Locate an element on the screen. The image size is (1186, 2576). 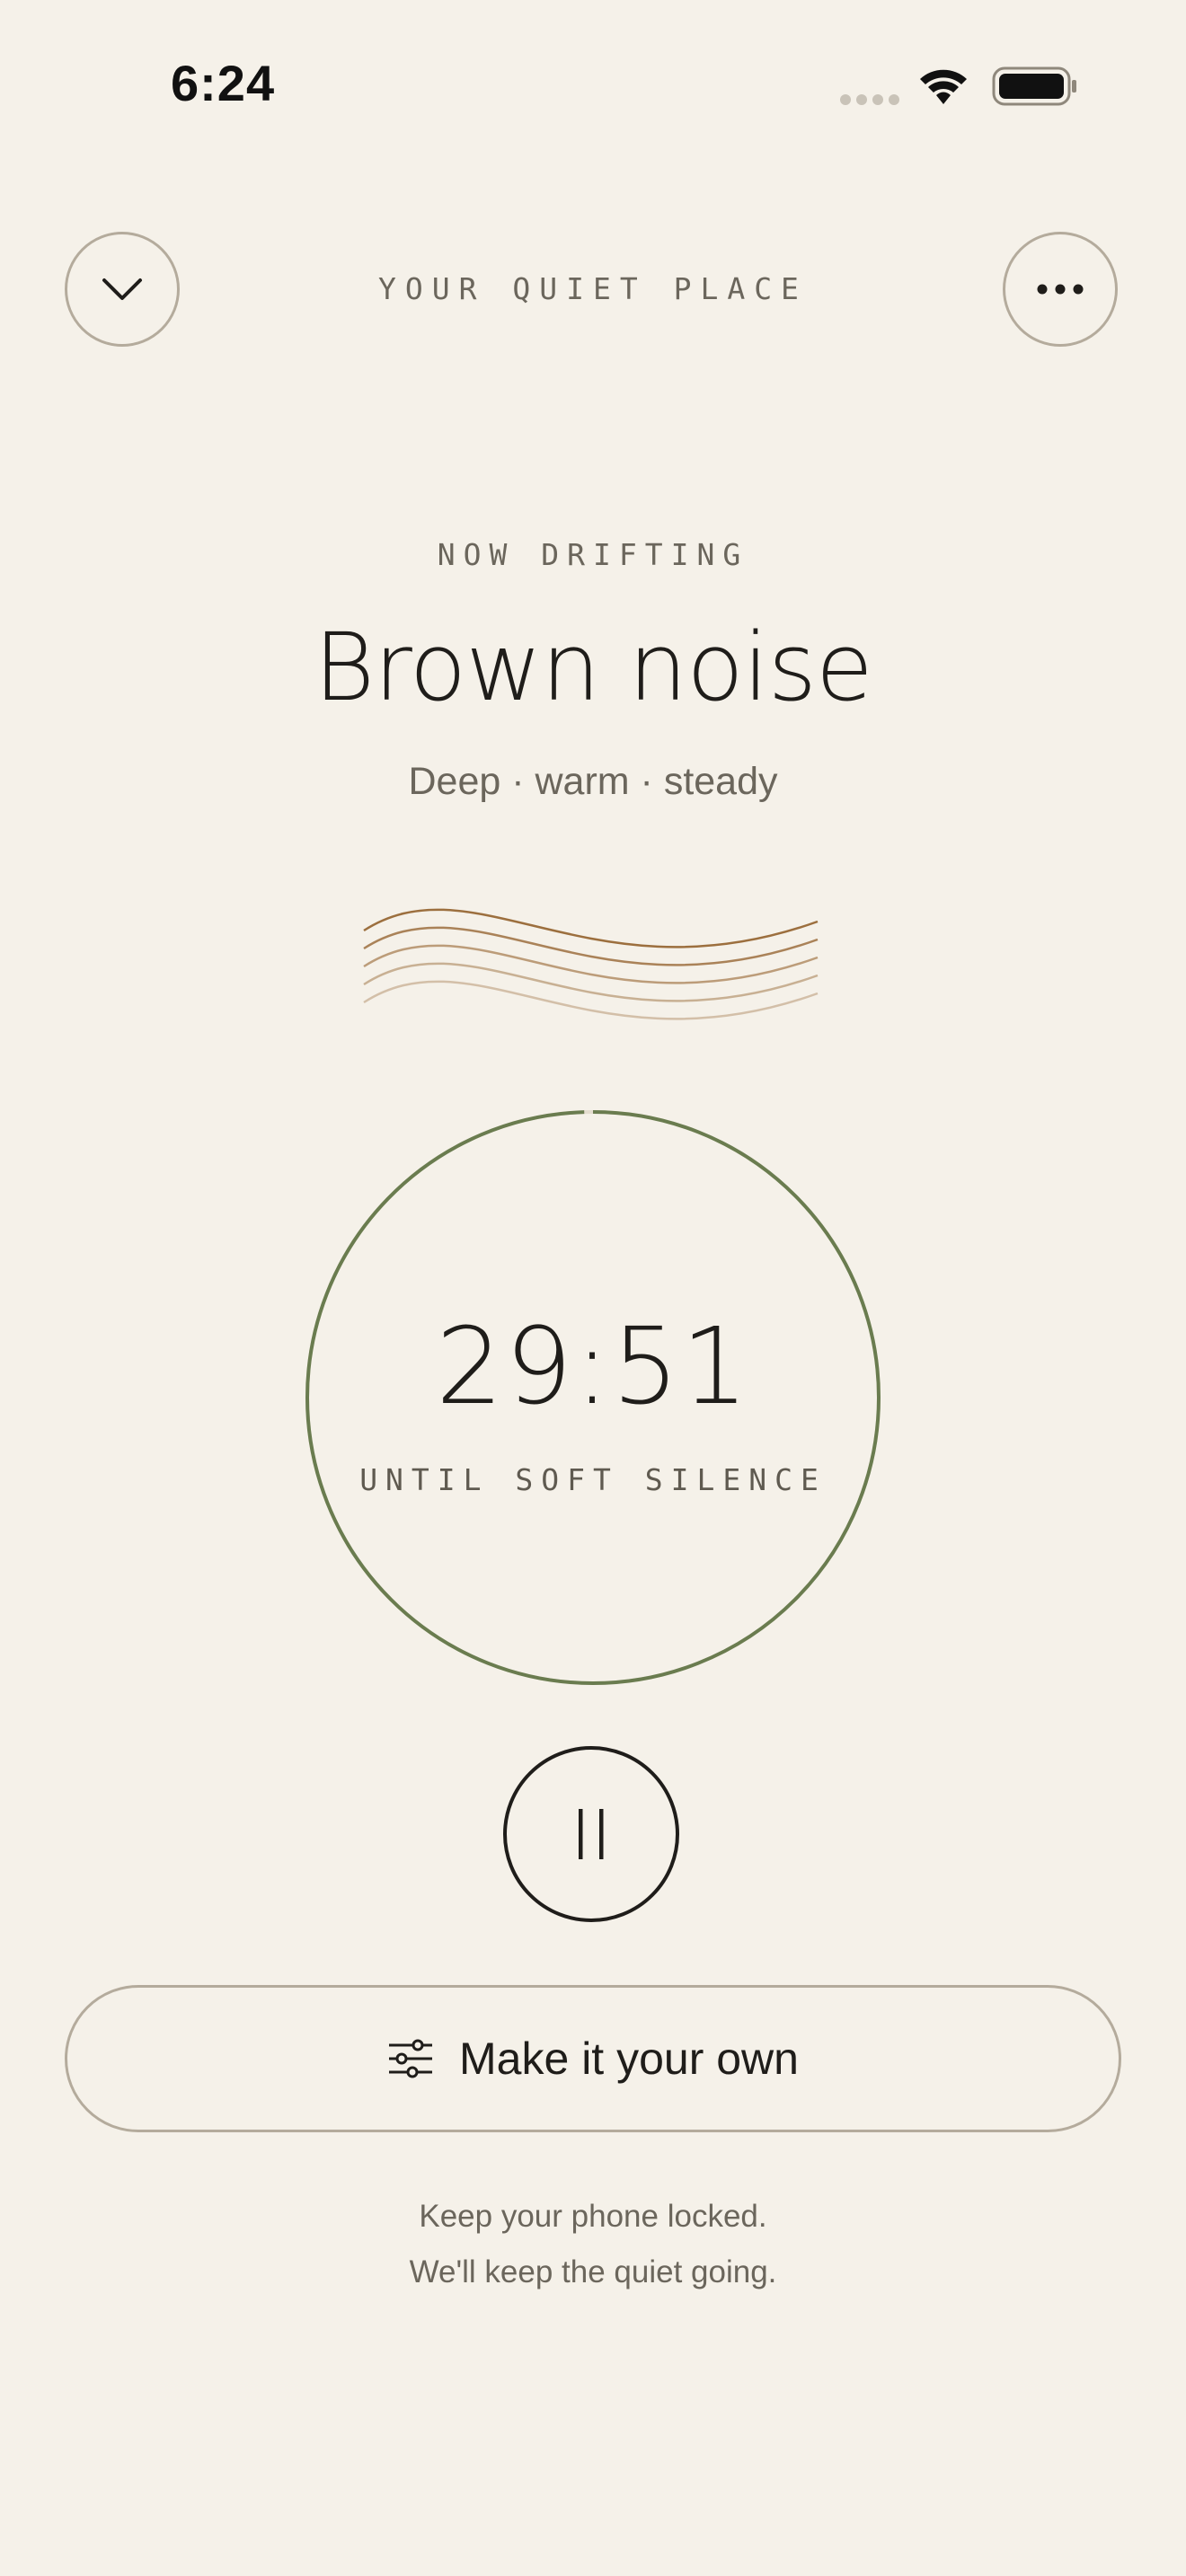
track-title: Brown noise is located at coordinates (593, 667).